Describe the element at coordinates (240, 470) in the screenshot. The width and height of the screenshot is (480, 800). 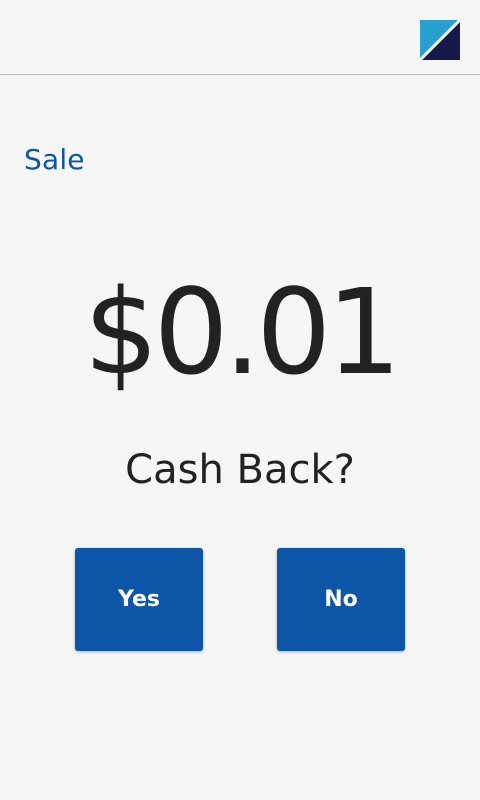
I see `cash-back-question: Cash Back?` at that location.